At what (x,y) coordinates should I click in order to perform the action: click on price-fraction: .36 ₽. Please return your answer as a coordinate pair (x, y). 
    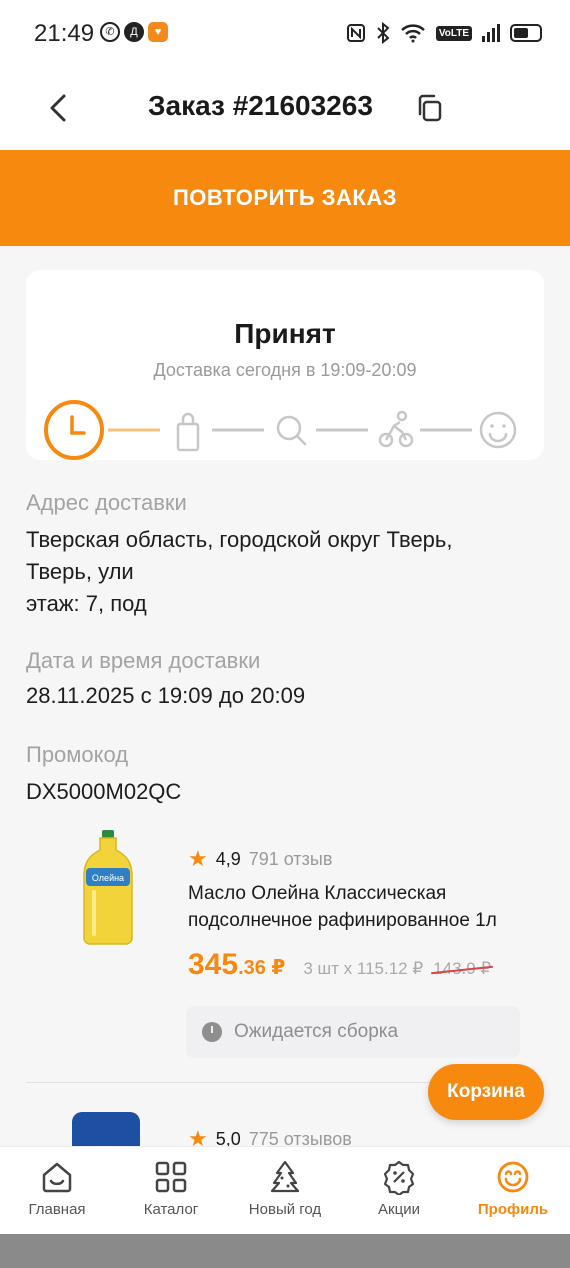
    Looking at the image, I should click on (262, 968).